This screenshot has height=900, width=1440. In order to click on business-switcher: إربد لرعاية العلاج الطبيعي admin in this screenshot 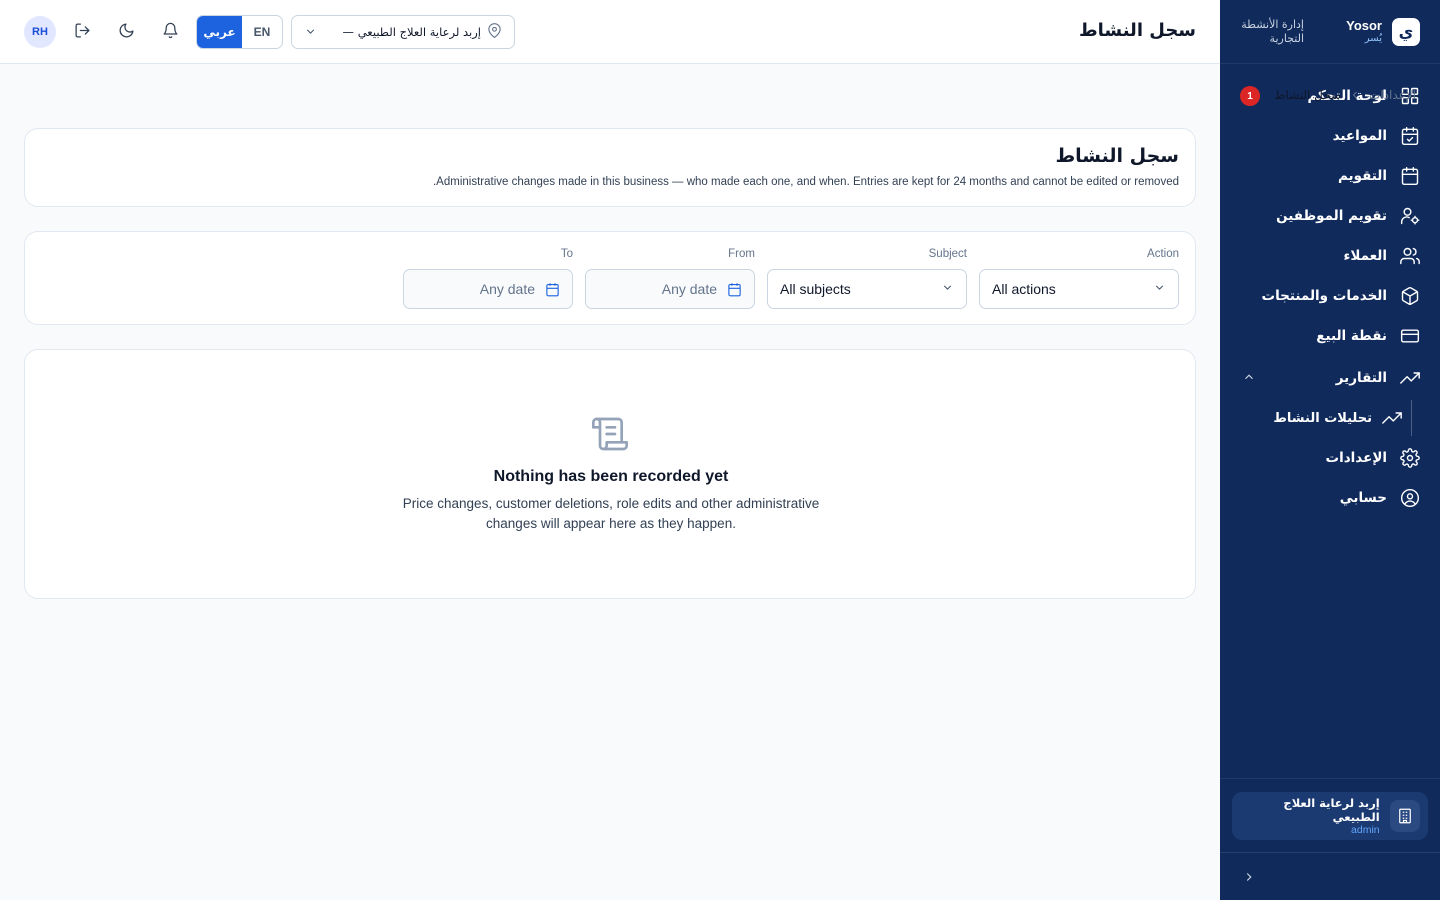, I will do `click(1330, 816)`.